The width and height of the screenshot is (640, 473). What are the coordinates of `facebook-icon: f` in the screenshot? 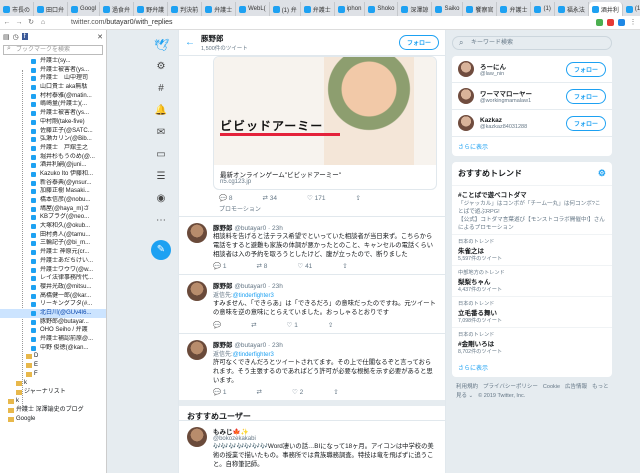 It's located at (24, 36).